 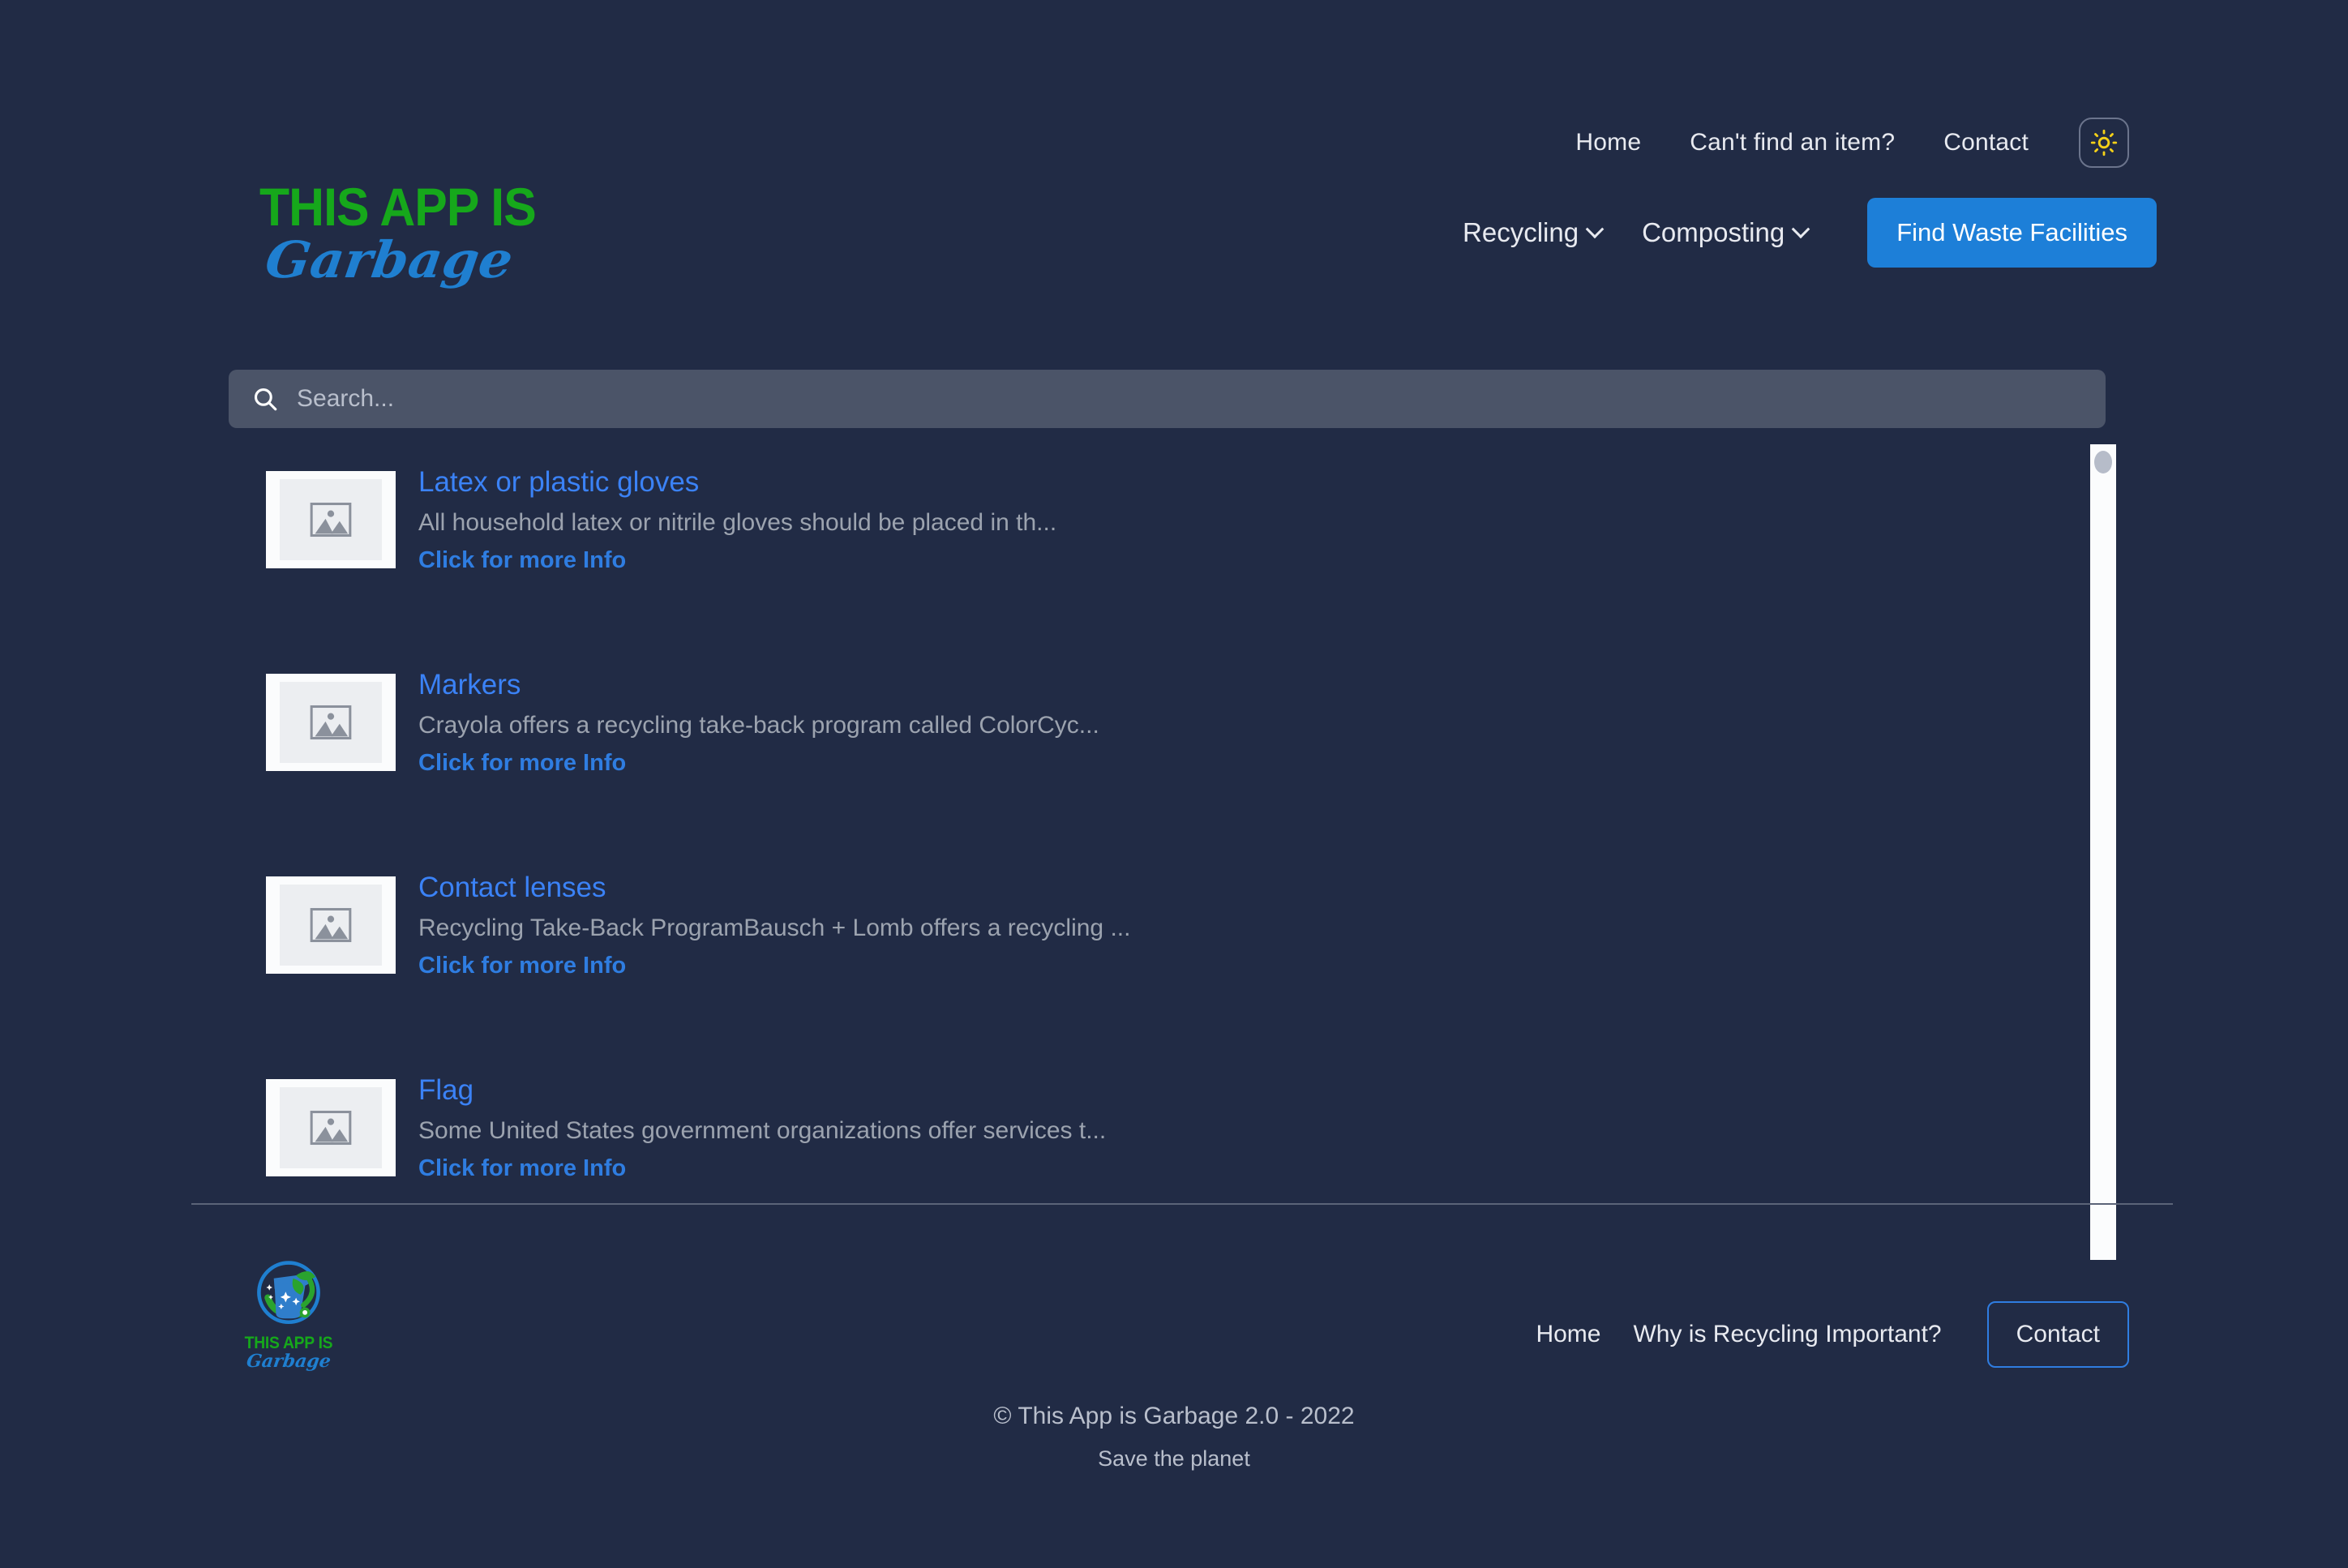 I want to click on tagline-text: Save the planet, so click(x=1174, y=1458).